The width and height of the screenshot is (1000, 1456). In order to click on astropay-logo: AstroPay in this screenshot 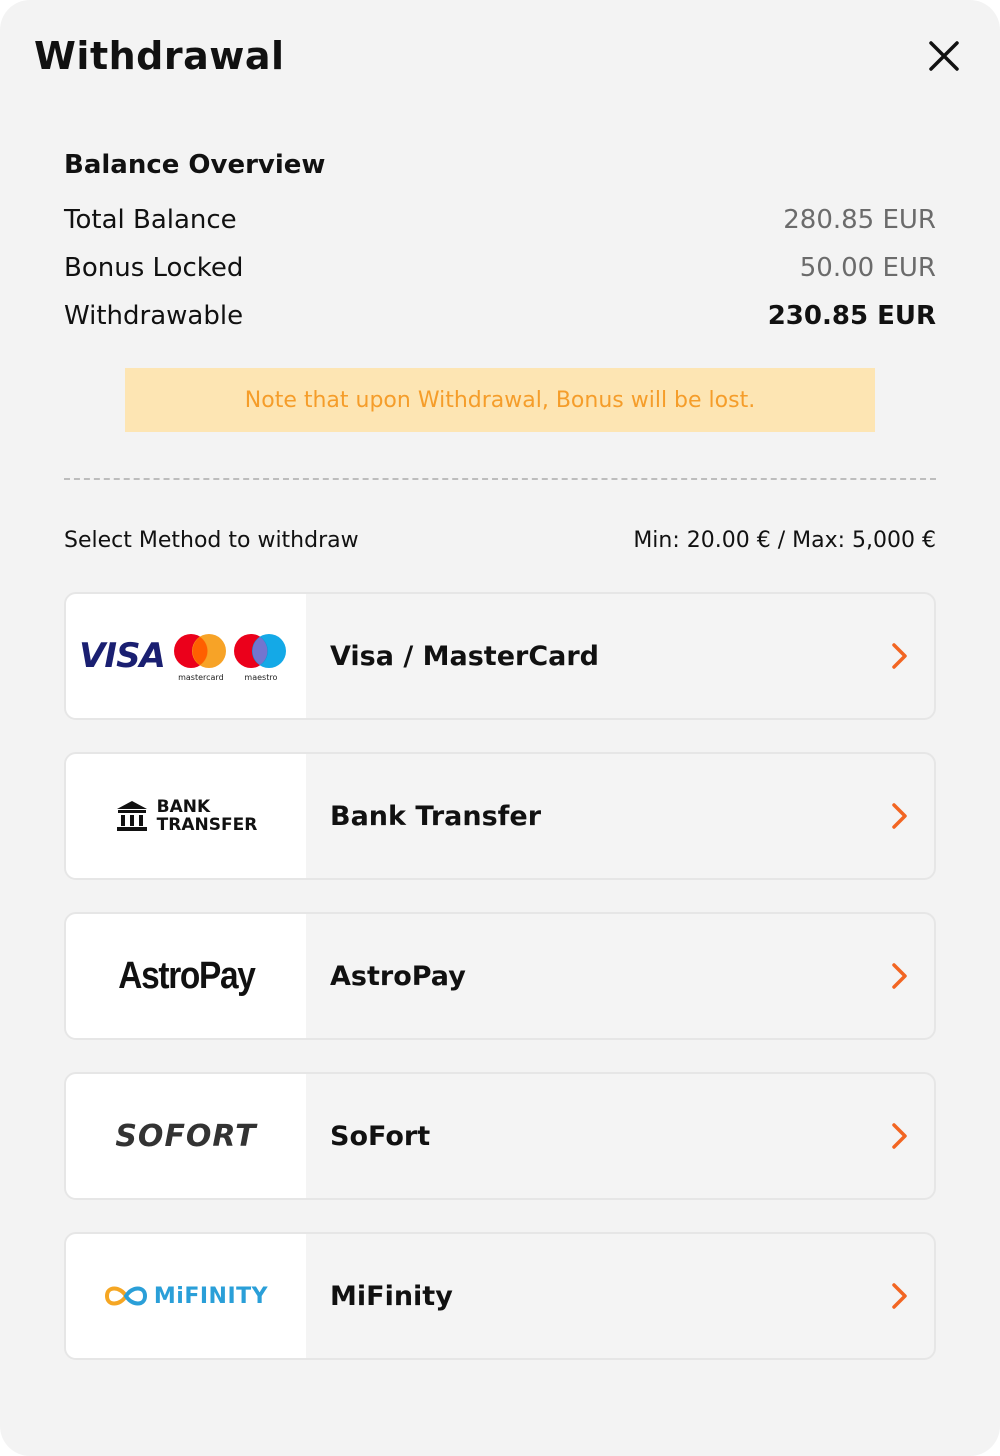, I will do `click(186, 976)`.